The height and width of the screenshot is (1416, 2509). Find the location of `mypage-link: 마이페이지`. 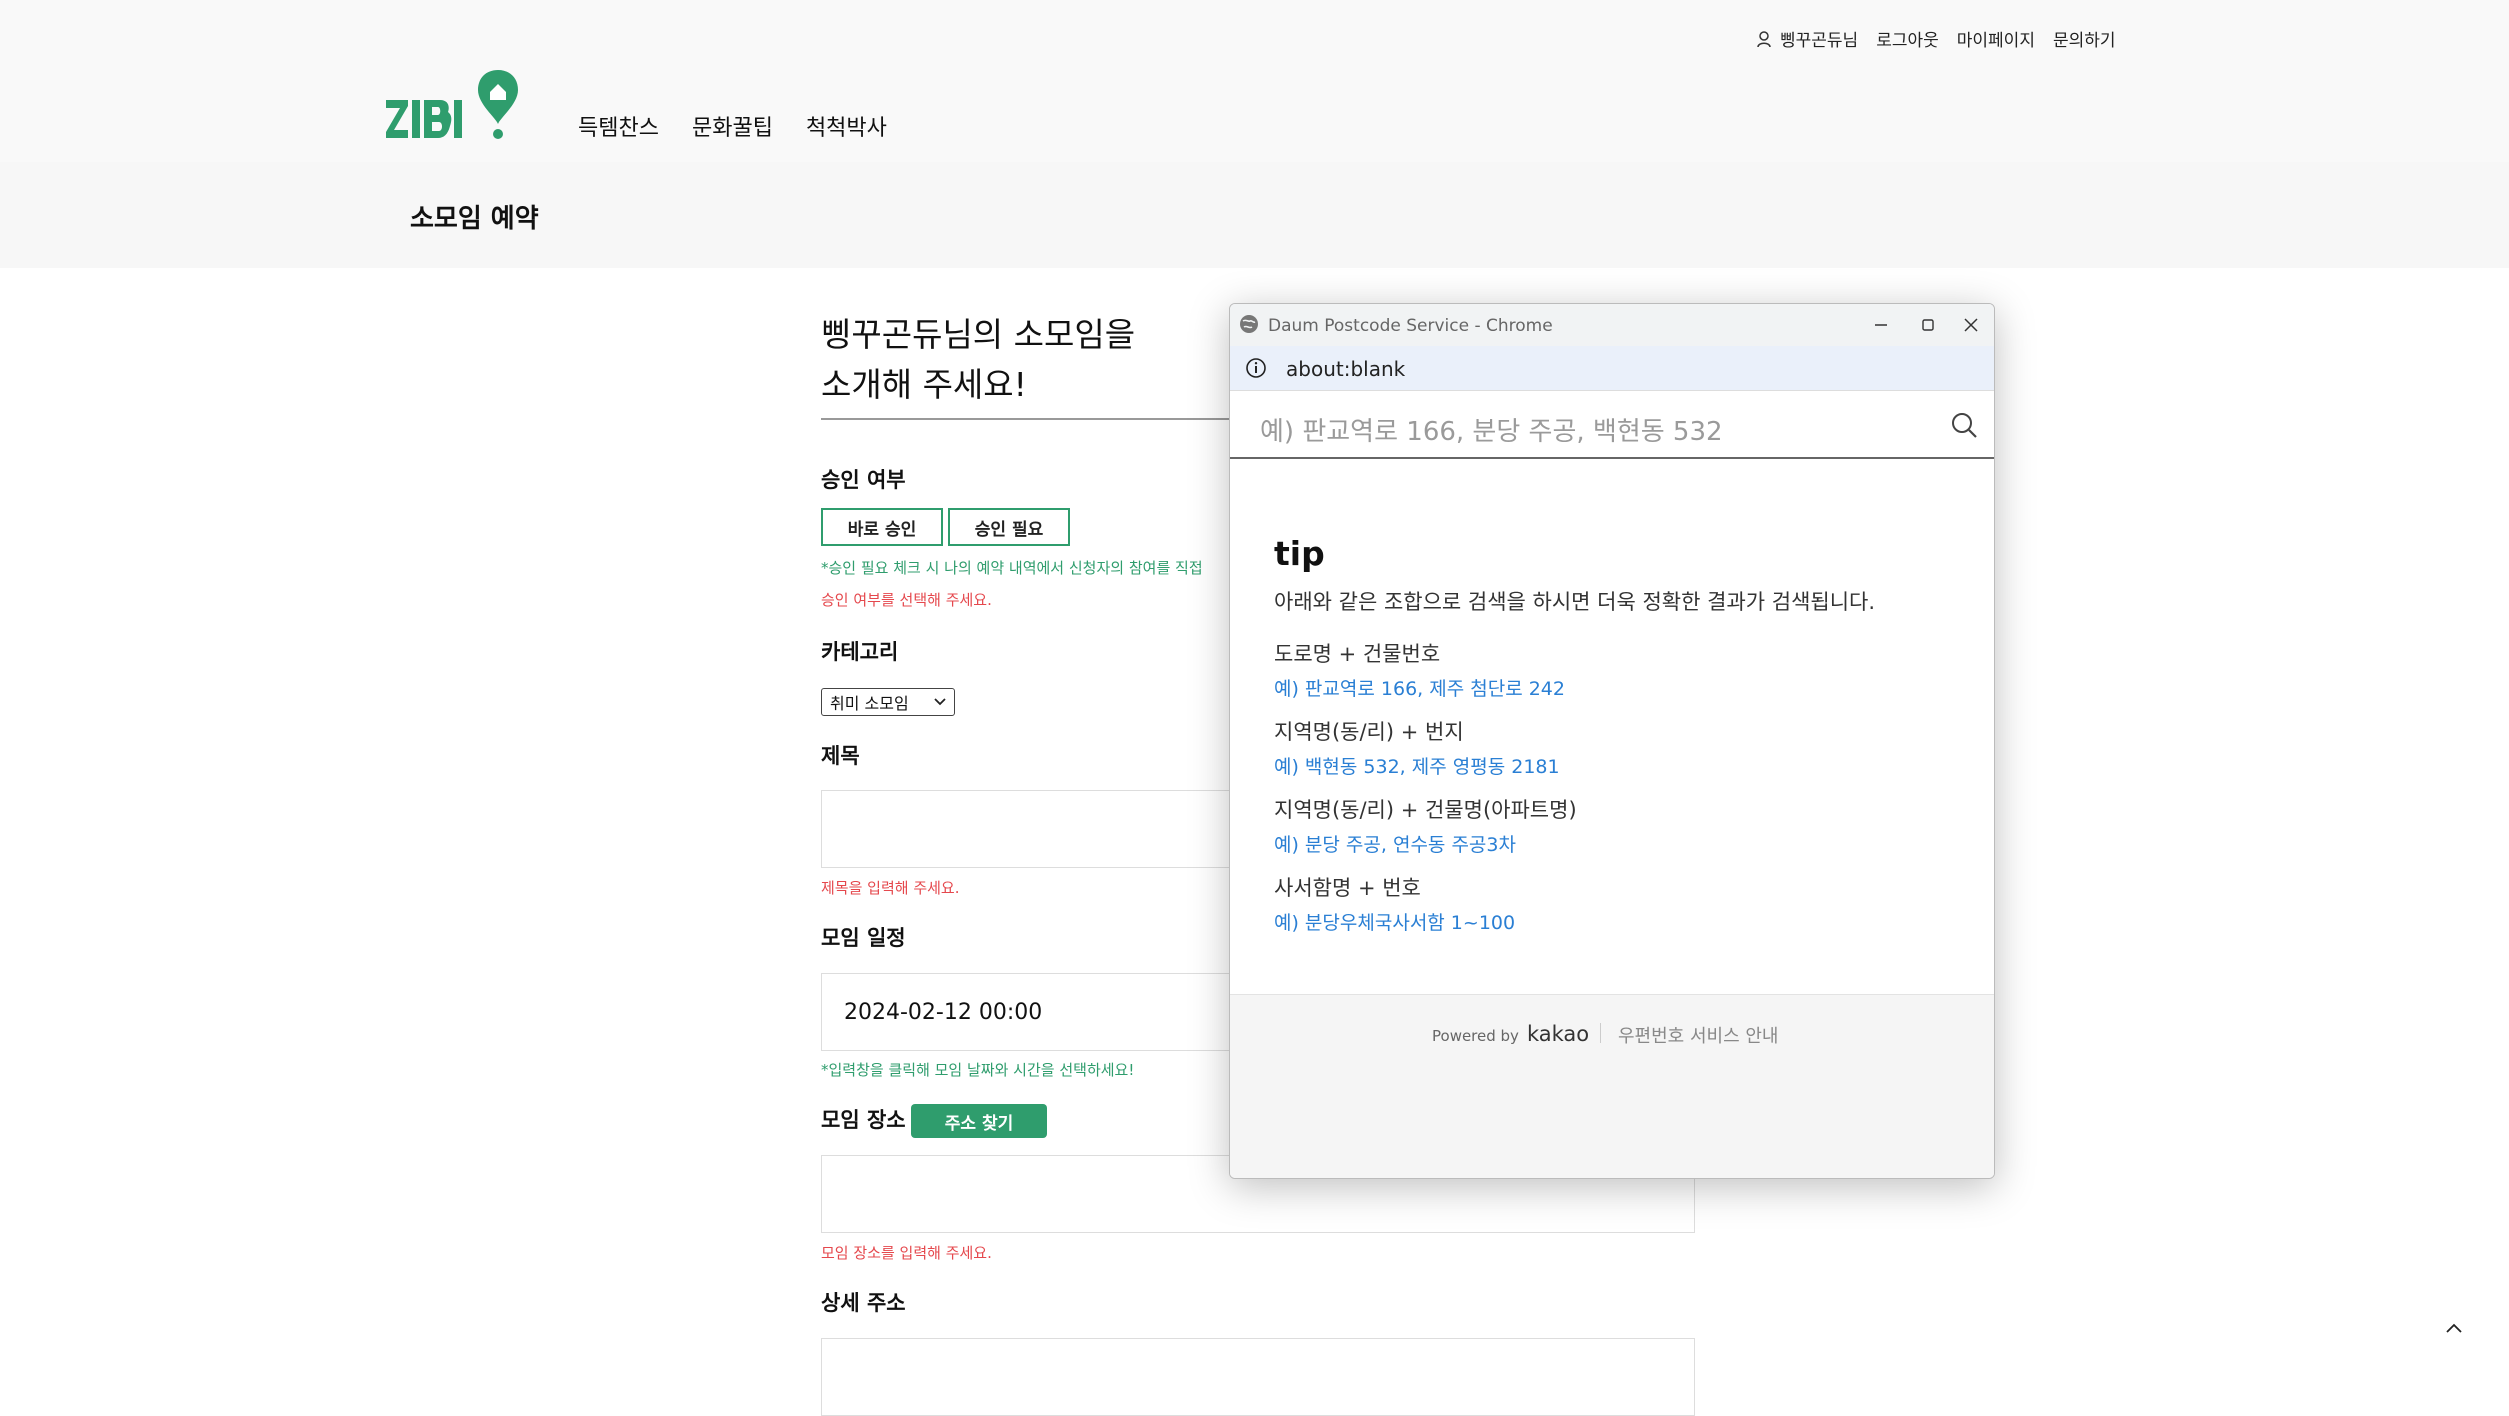

mypage-link: 마이페이지 is located at coordinates (1996, 38).